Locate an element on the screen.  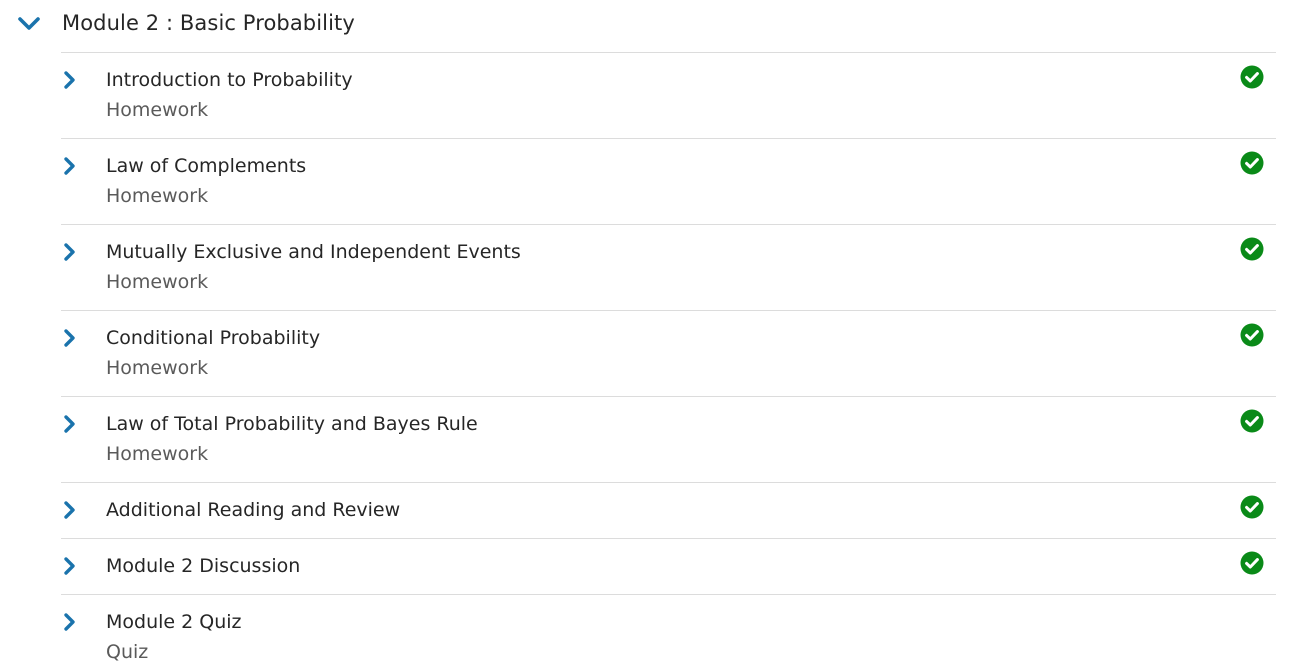
module-item: Additional Reading and Review is located at coordinates (668, 510).